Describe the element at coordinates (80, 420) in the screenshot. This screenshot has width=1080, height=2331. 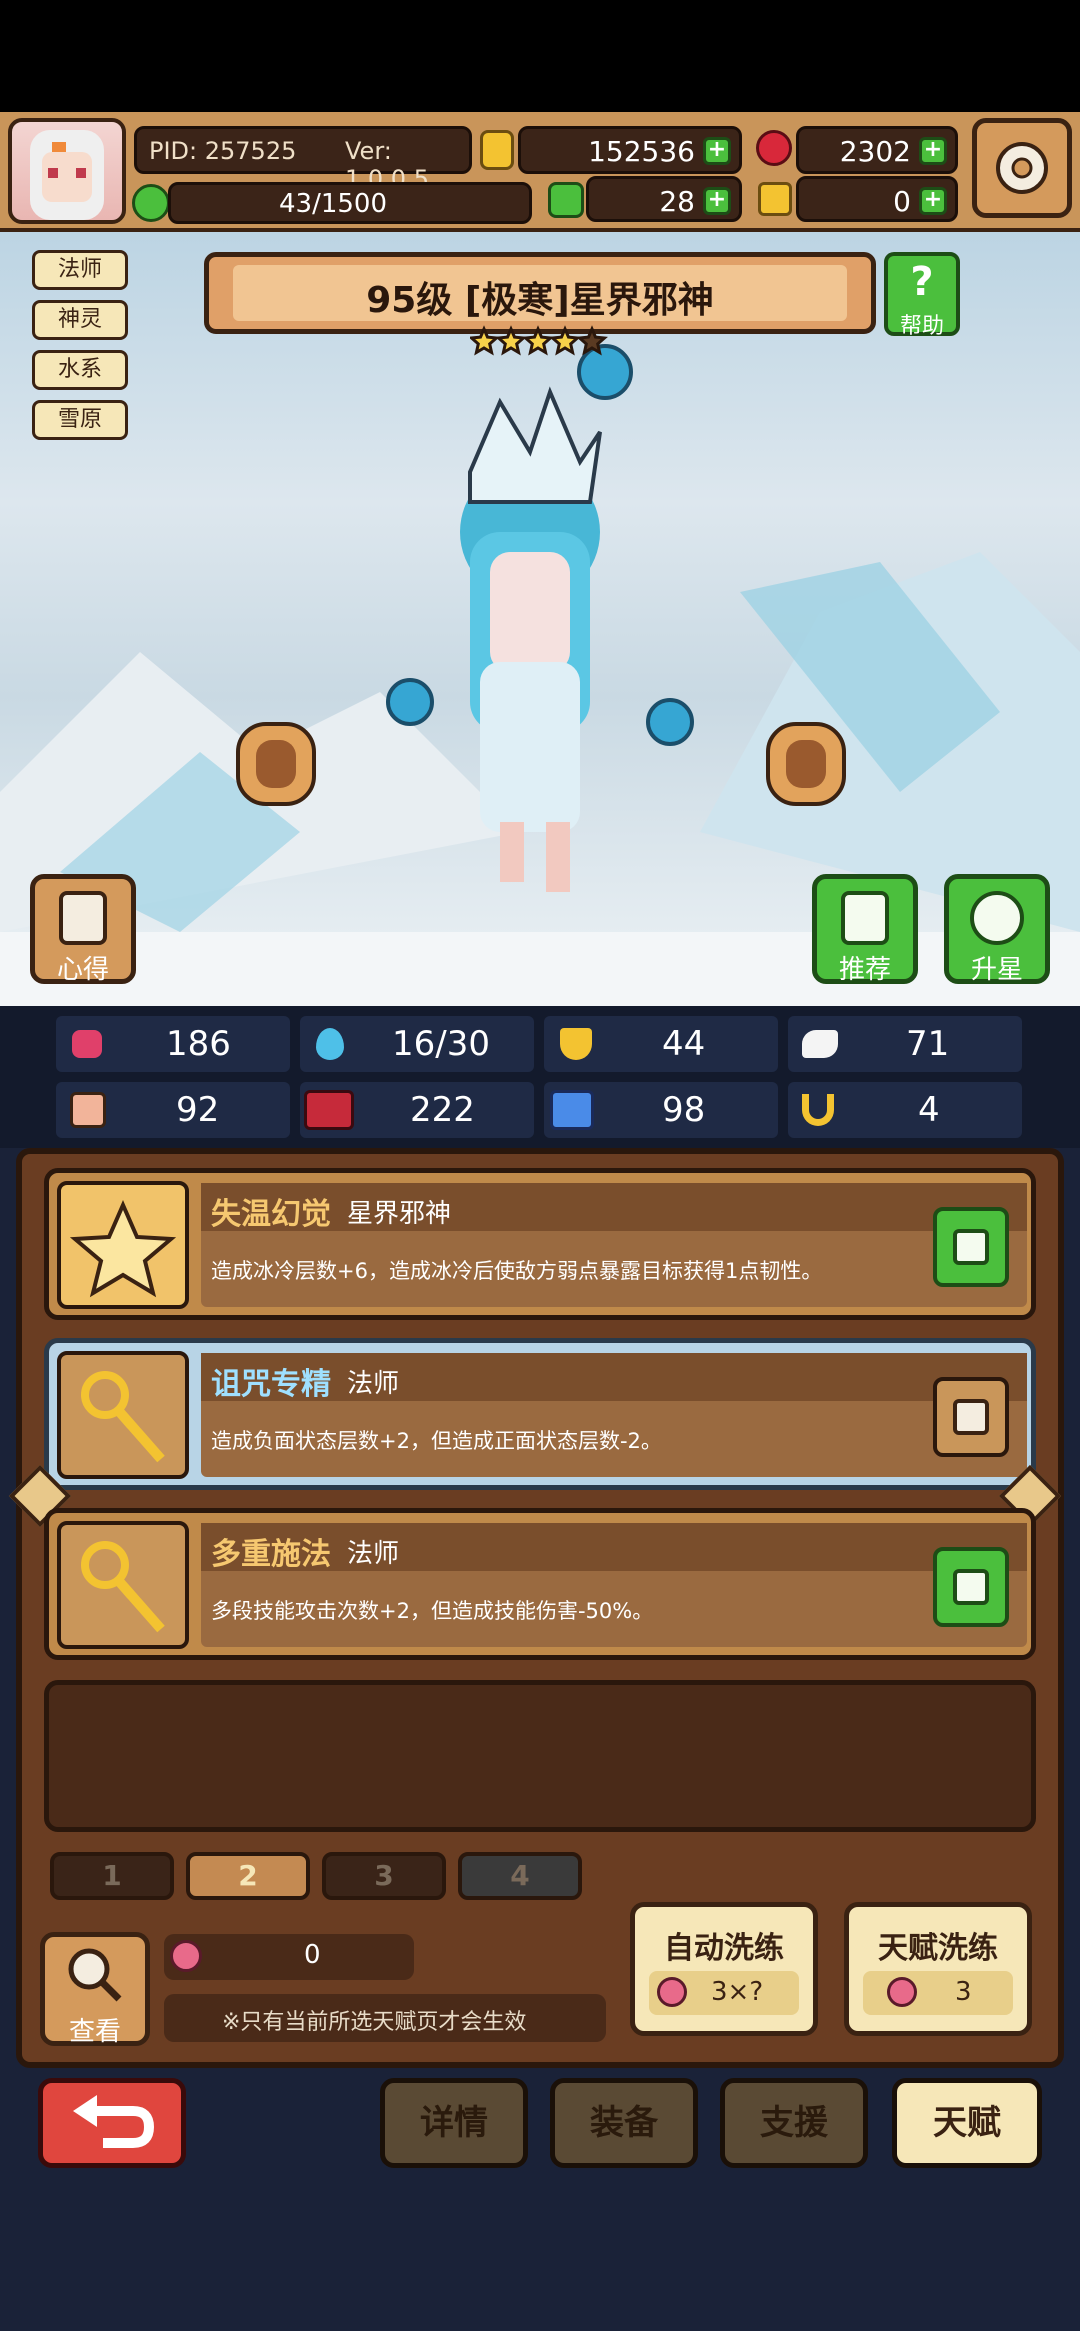
I see `tag-snowfield: 雪原` at that location.